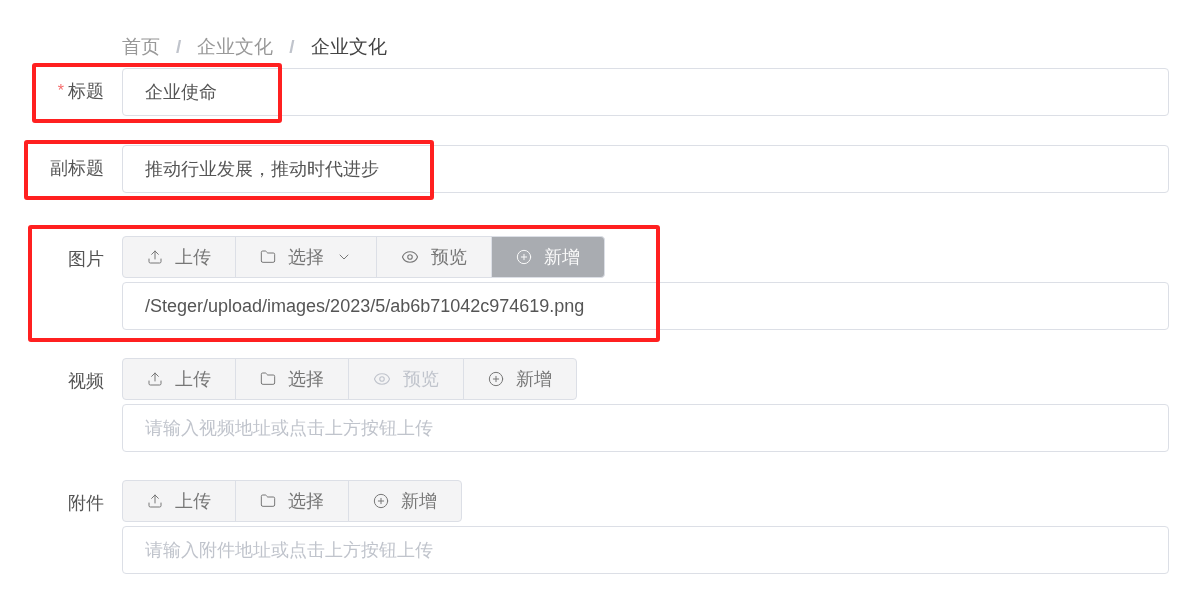 The image size is (1189, 589). What do you see at coordinates (60, 91) in the screenshot?
I see `required-mark: *` at bounding box center [60, 91].